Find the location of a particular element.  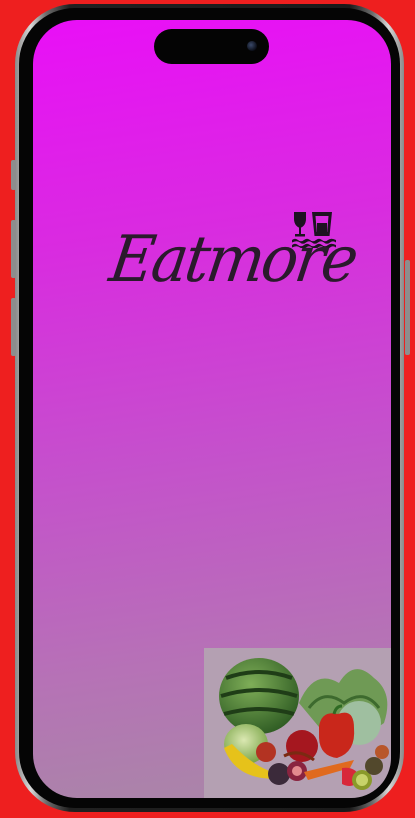

brand-logo: Eatmore is located at coordinates (232, 267).